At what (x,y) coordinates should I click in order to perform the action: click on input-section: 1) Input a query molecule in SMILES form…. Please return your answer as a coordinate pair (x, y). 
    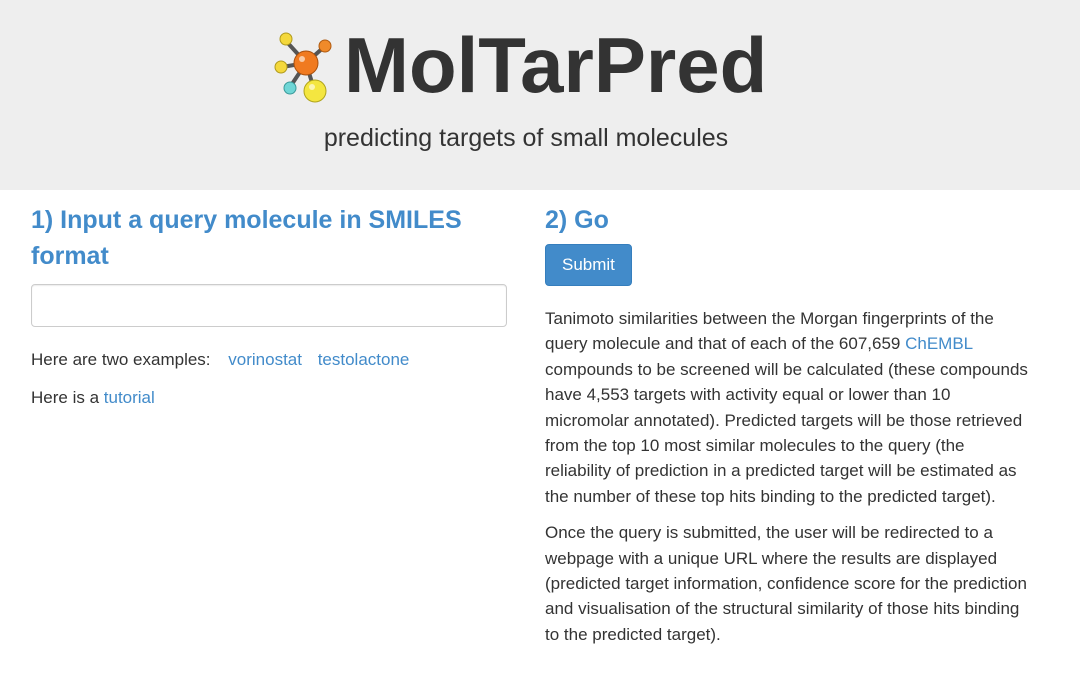
    Looking at the image, I should click on (271, 306).